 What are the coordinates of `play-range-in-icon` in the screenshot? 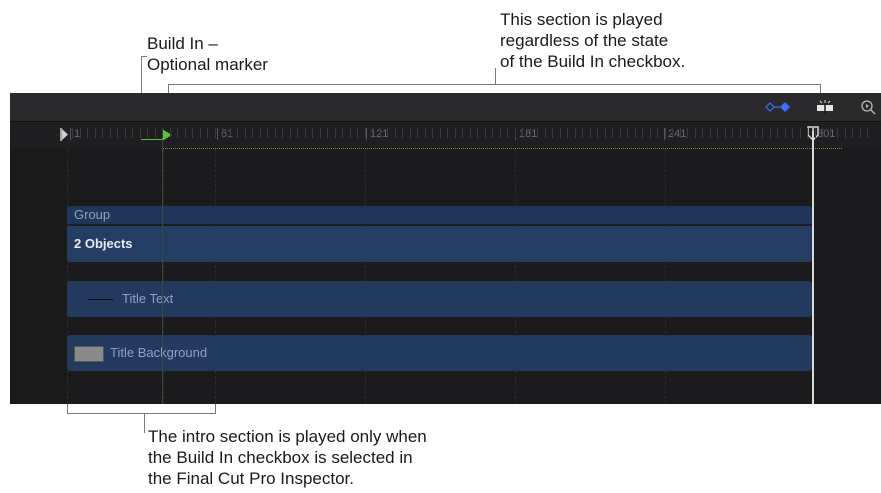 It's located at (65, 134).